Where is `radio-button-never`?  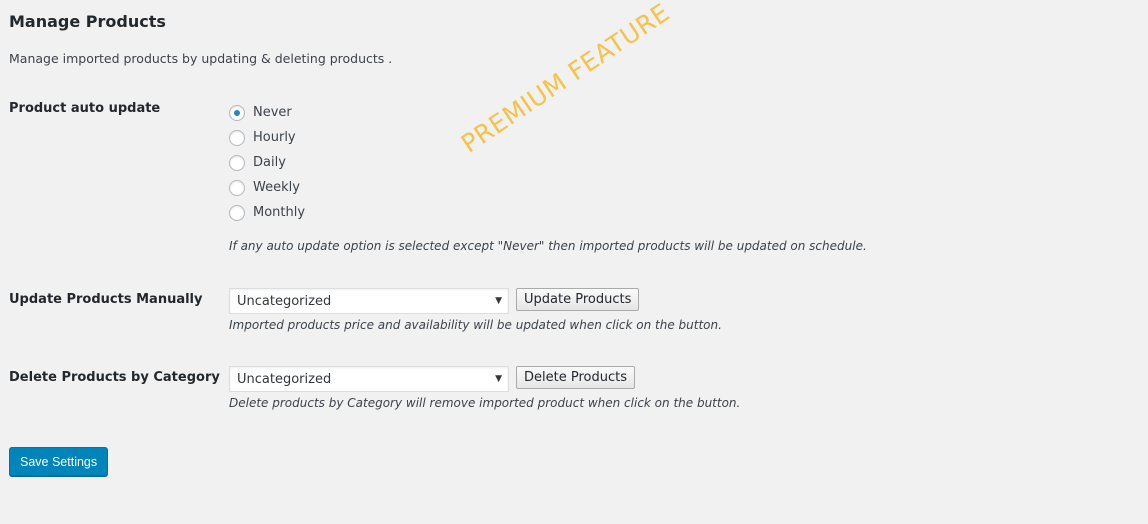
radio-button-never is located at coordinates (237, 112).